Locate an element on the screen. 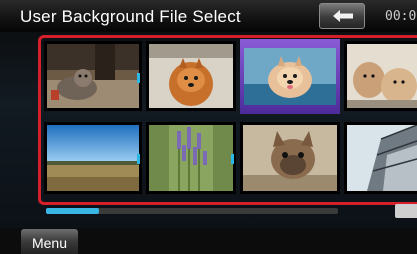 The width and height of the screenshot is (417, 254). page-title: User Background File Select is located at coordinates (130, 16).